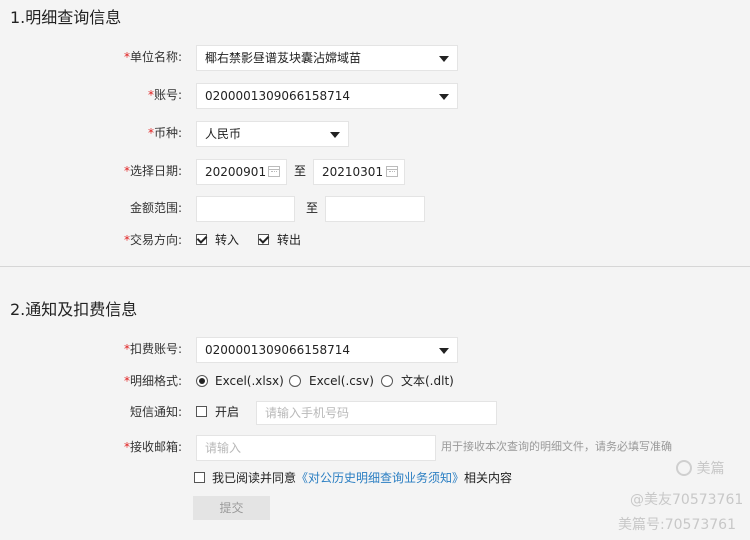 The width and height of the screenshot is (750, 540). I want to click on format-dlt-label: 文本(.dlt), so click(427, 381).